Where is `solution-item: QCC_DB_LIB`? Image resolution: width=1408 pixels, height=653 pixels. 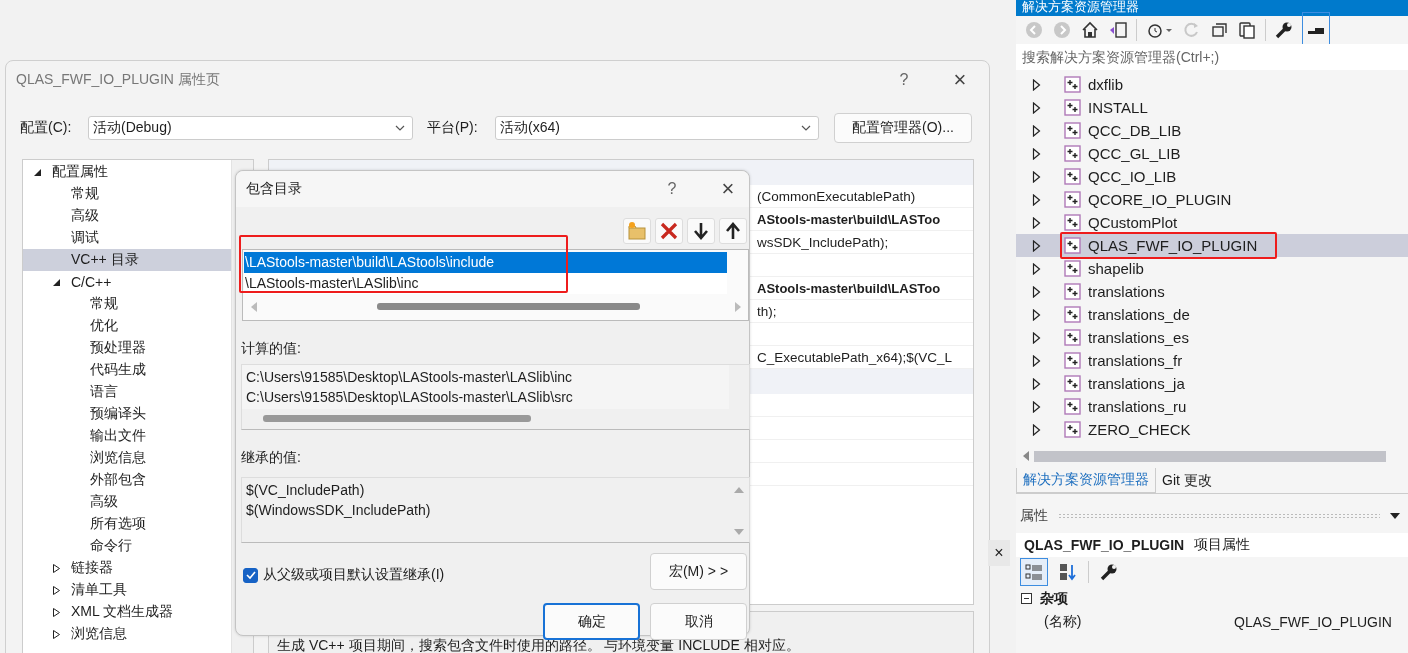
solution-item: QCC_DB_LIB is located at coordinates (1212, 130).